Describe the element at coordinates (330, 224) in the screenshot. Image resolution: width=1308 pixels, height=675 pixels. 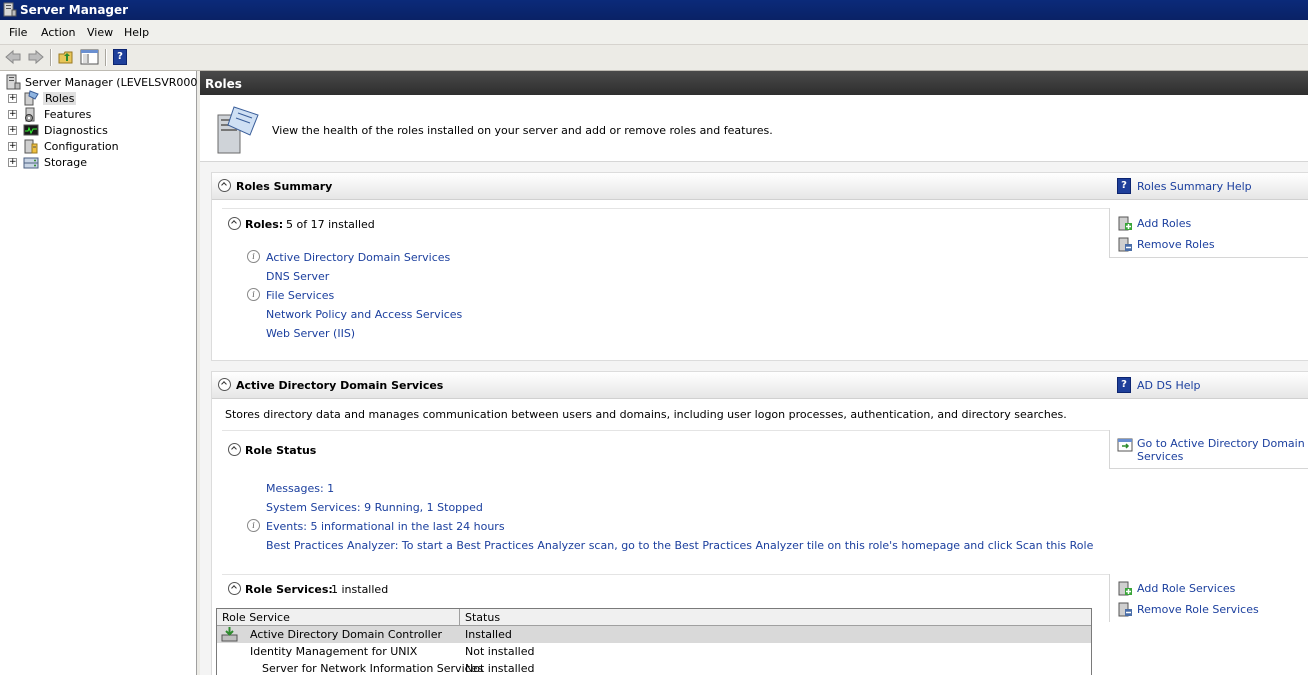
I see `roles-count: 5 of 17 installed` at that location.